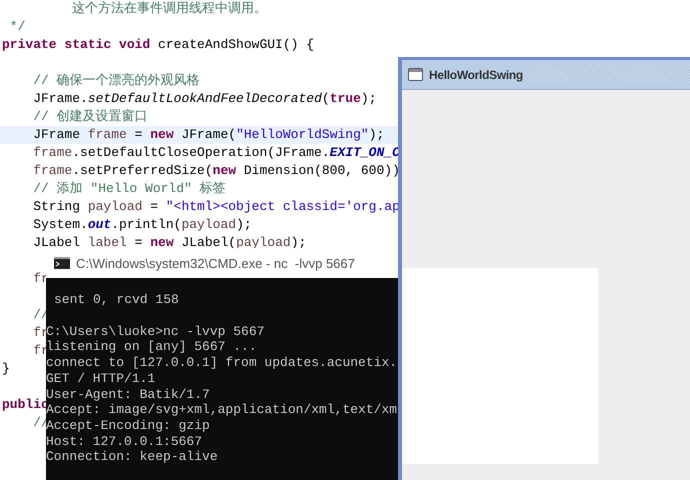  Describe the element at coordinates (6, 368) in the screenshot. I see `code-line: }` at that location.